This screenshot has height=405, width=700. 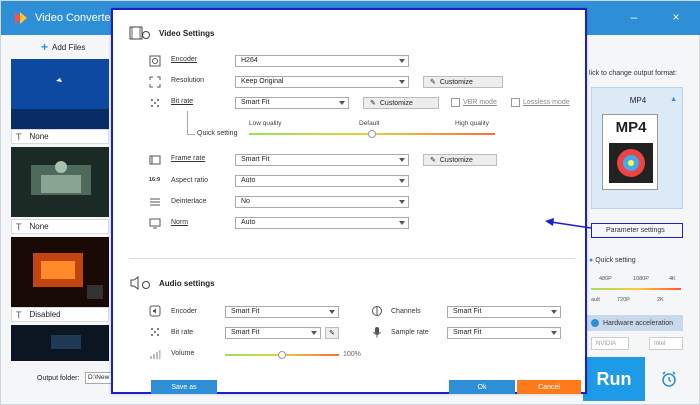 What do you see at coordinates (631, 163) in the screenshot?
I see `film-reel-icon` at bounding box center [631, 163].